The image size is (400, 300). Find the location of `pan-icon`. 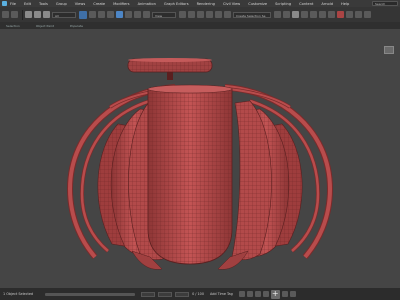

pan-icon is located at coordinates (292, 294).